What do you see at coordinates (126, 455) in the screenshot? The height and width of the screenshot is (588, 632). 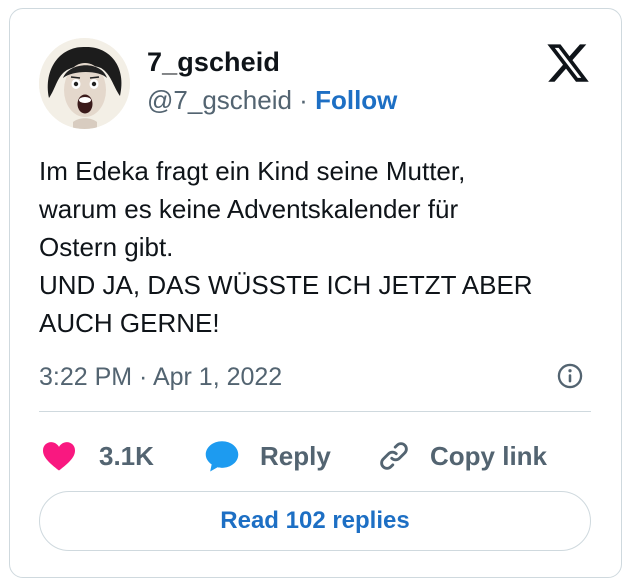 I see `like-count: 3.1K` at bounding box center [126, 455].